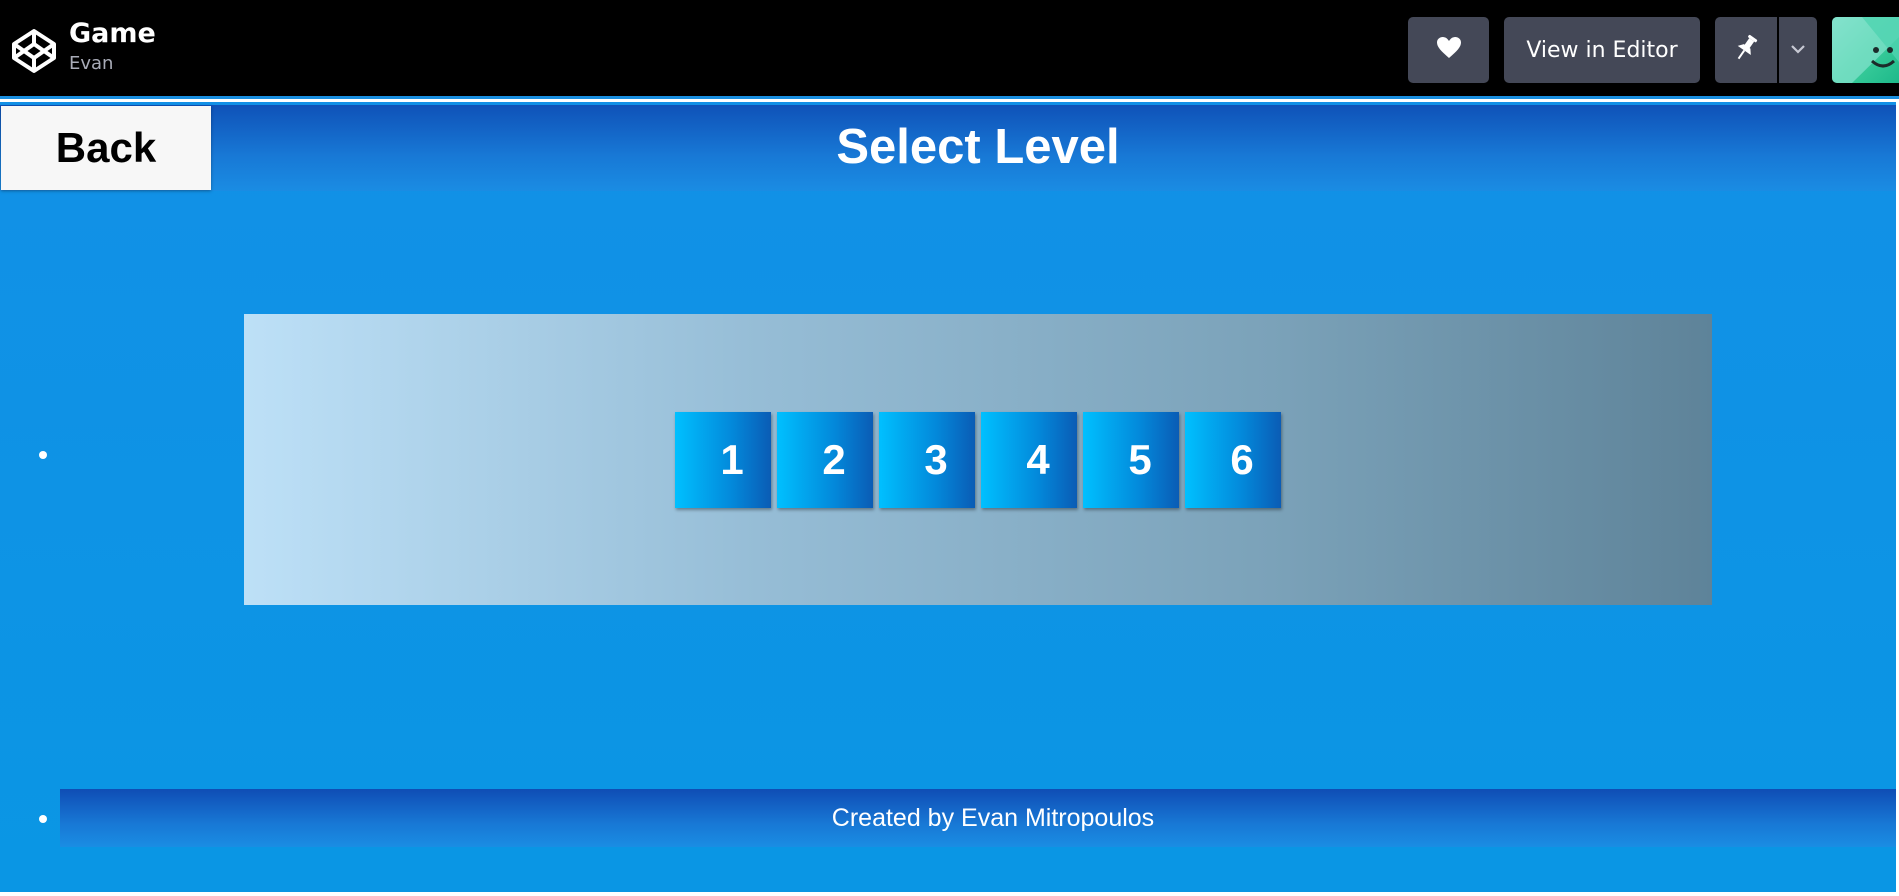 This screenshot has width=1899, height=896. I want to click on like-button, so click(1448, 50).